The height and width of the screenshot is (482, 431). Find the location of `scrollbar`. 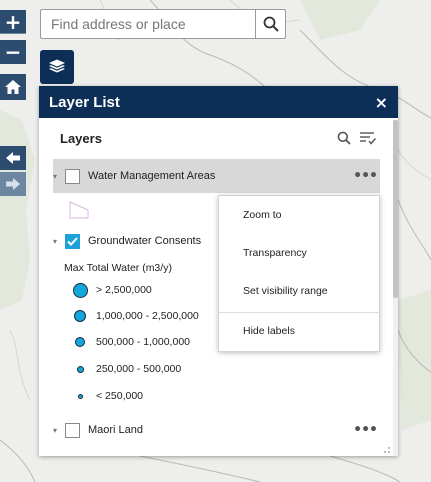

scrollbar is located at coordinates (395, 288).